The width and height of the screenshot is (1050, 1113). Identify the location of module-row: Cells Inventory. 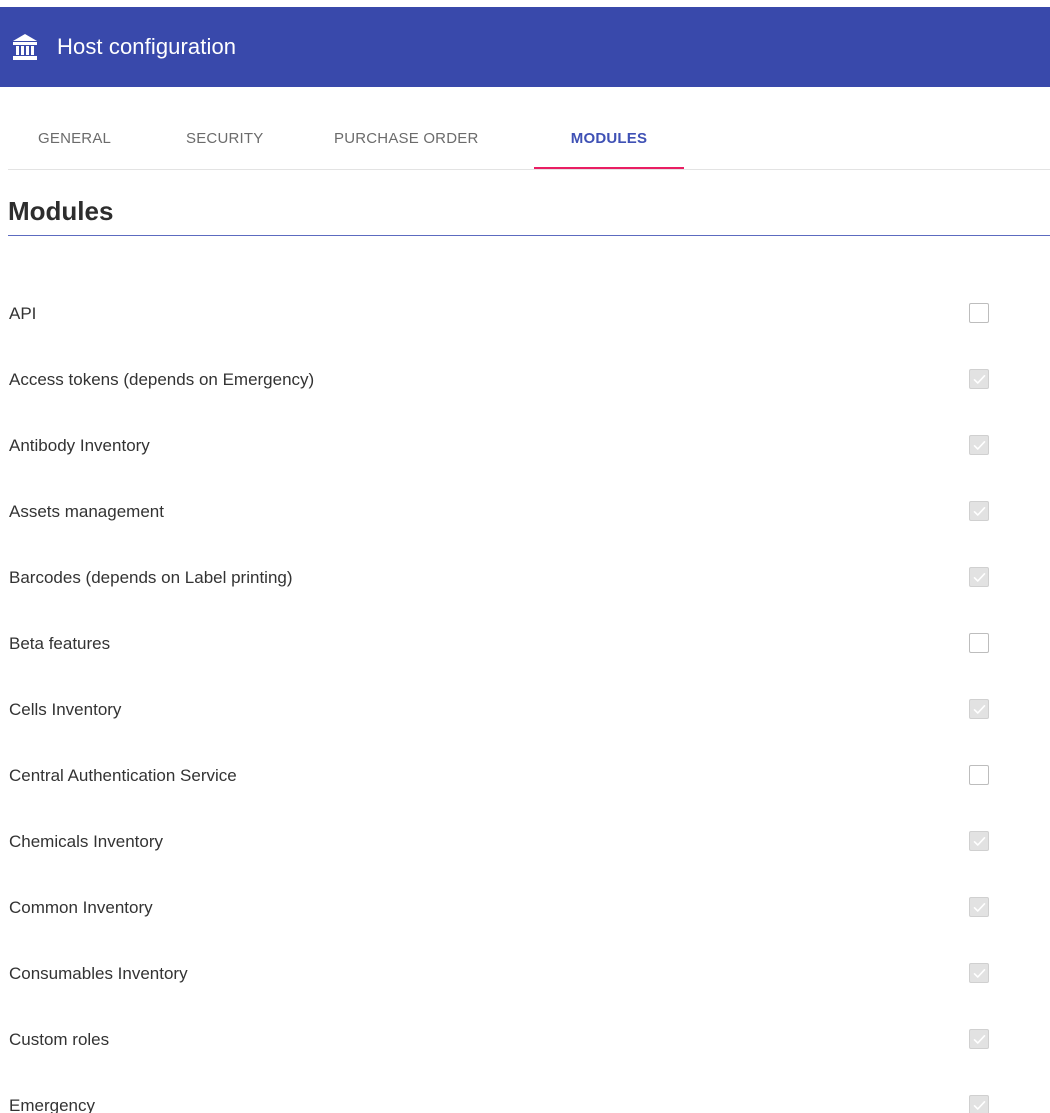
(525, 711).